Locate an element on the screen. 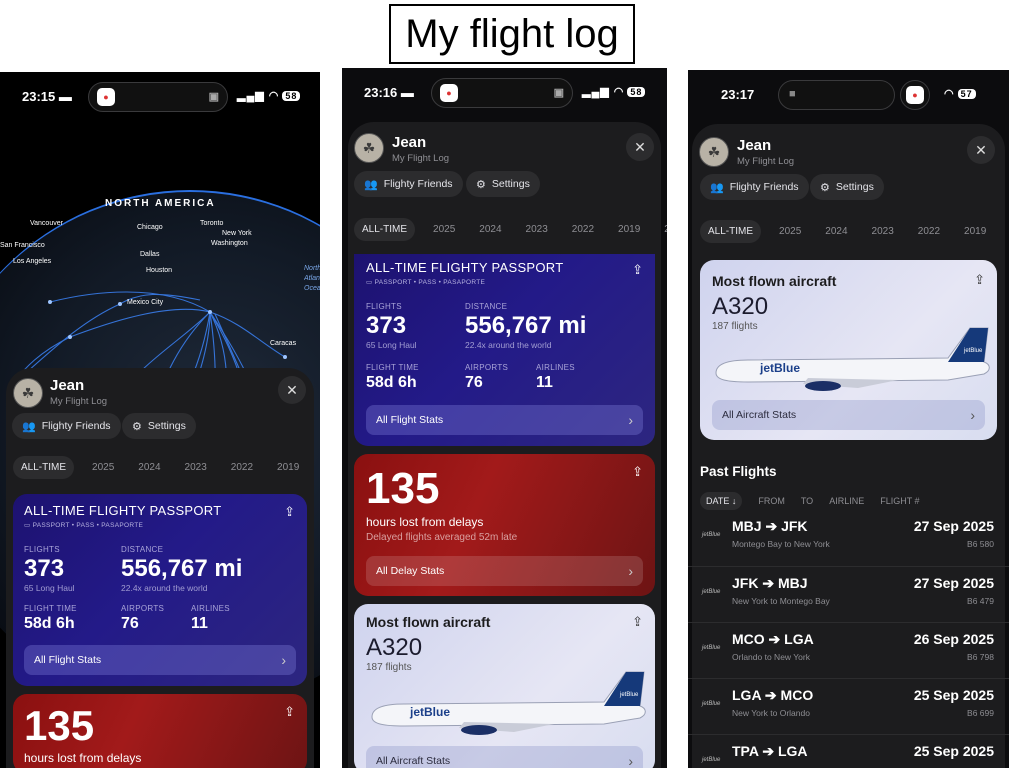  flight-date: 25 Sep 2025 is located at coordinates (953, 695).